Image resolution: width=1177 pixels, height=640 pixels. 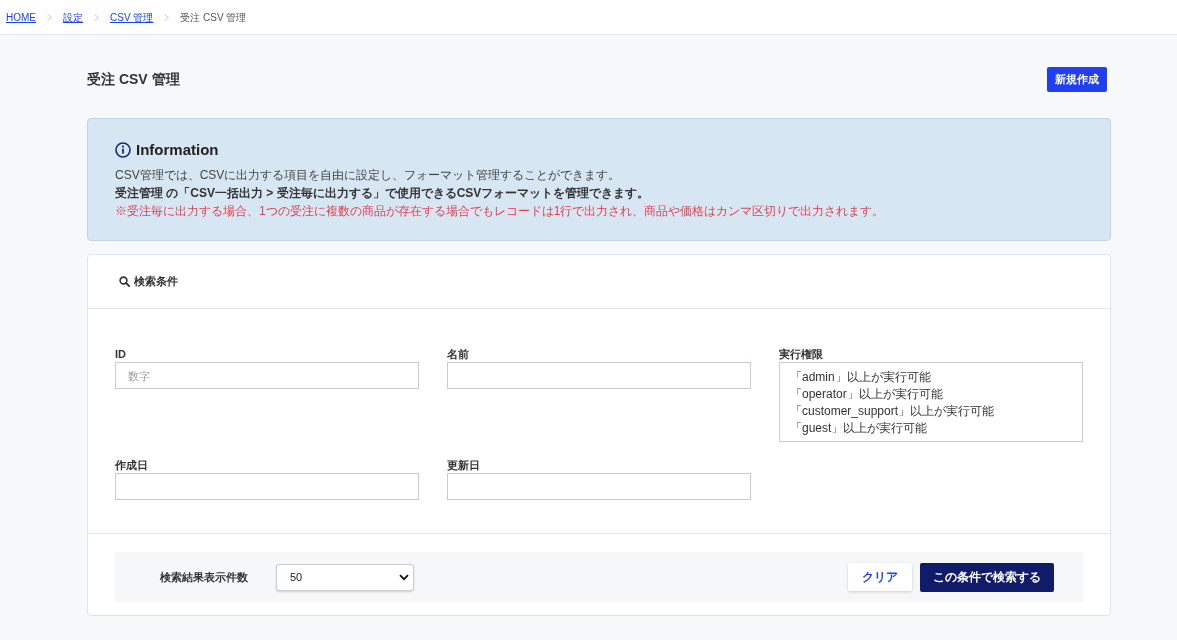 I want to click on information-title: Information, so click(x=177, y=149).